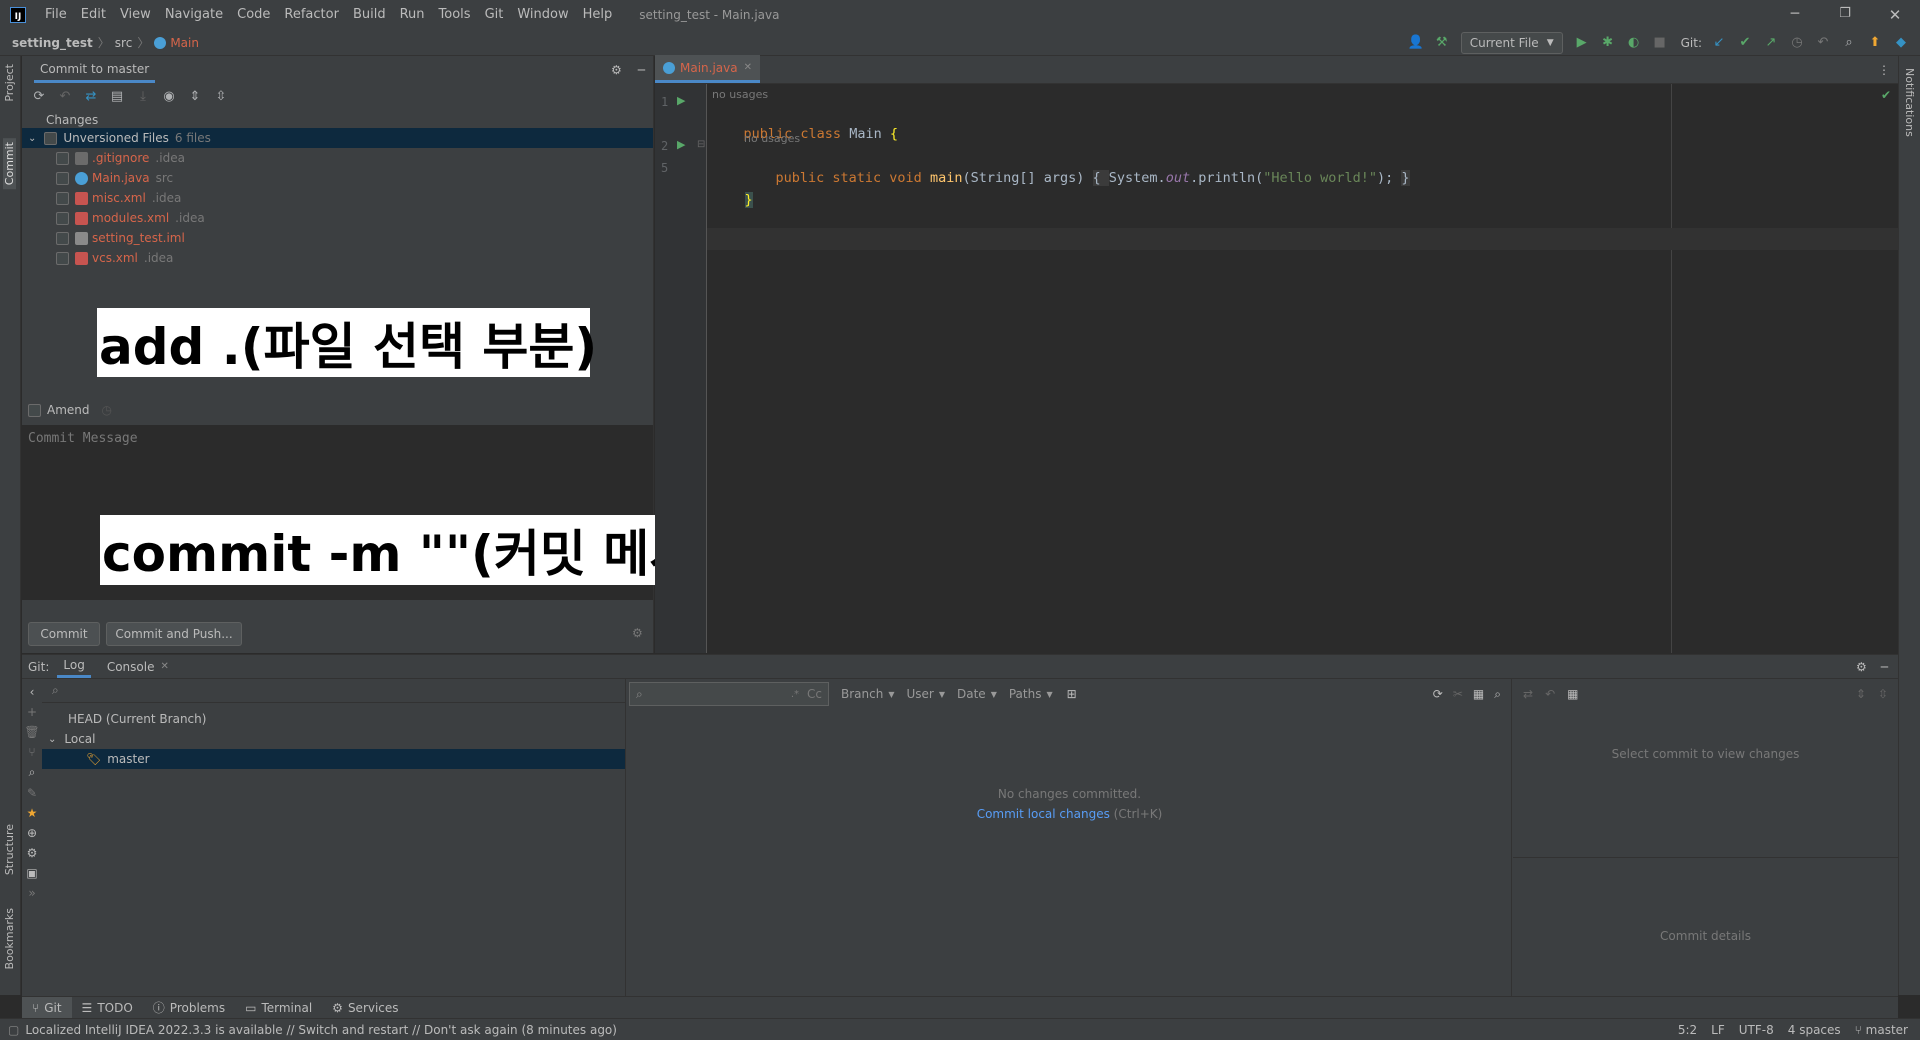 The width and height of the screenshot is (1920, 1040). Describe the element at coordinates (1895, 15) in the screenshot. I see `close-icon: ✕` at that location.